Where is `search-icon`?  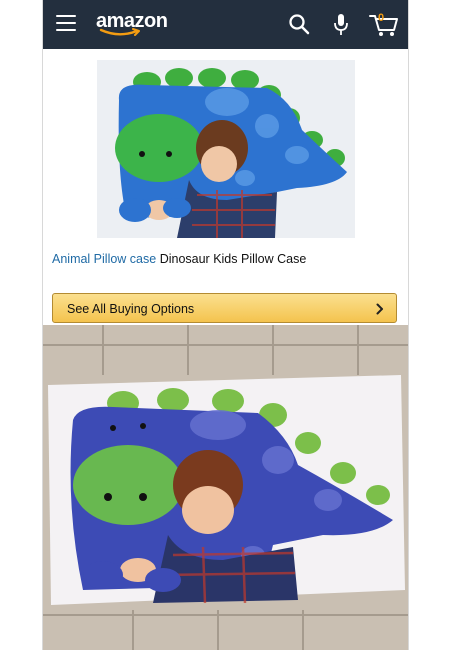 search-icon is located at coordinates (299, 24).